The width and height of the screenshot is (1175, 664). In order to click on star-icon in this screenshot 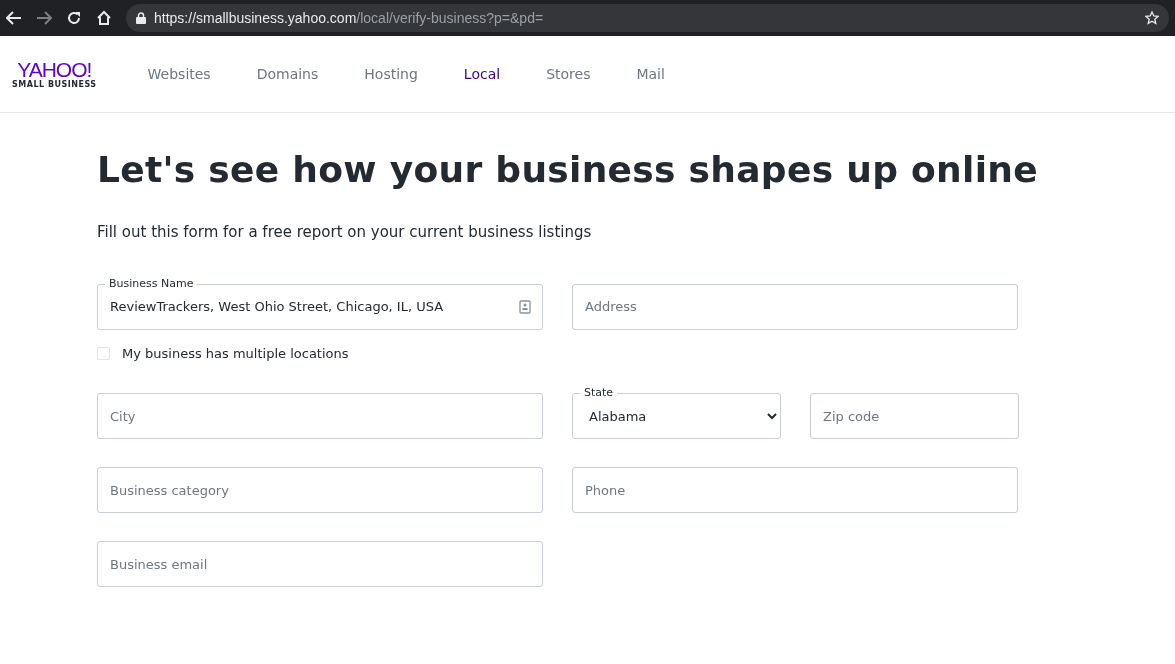, I will do `click(1152, 18)`.